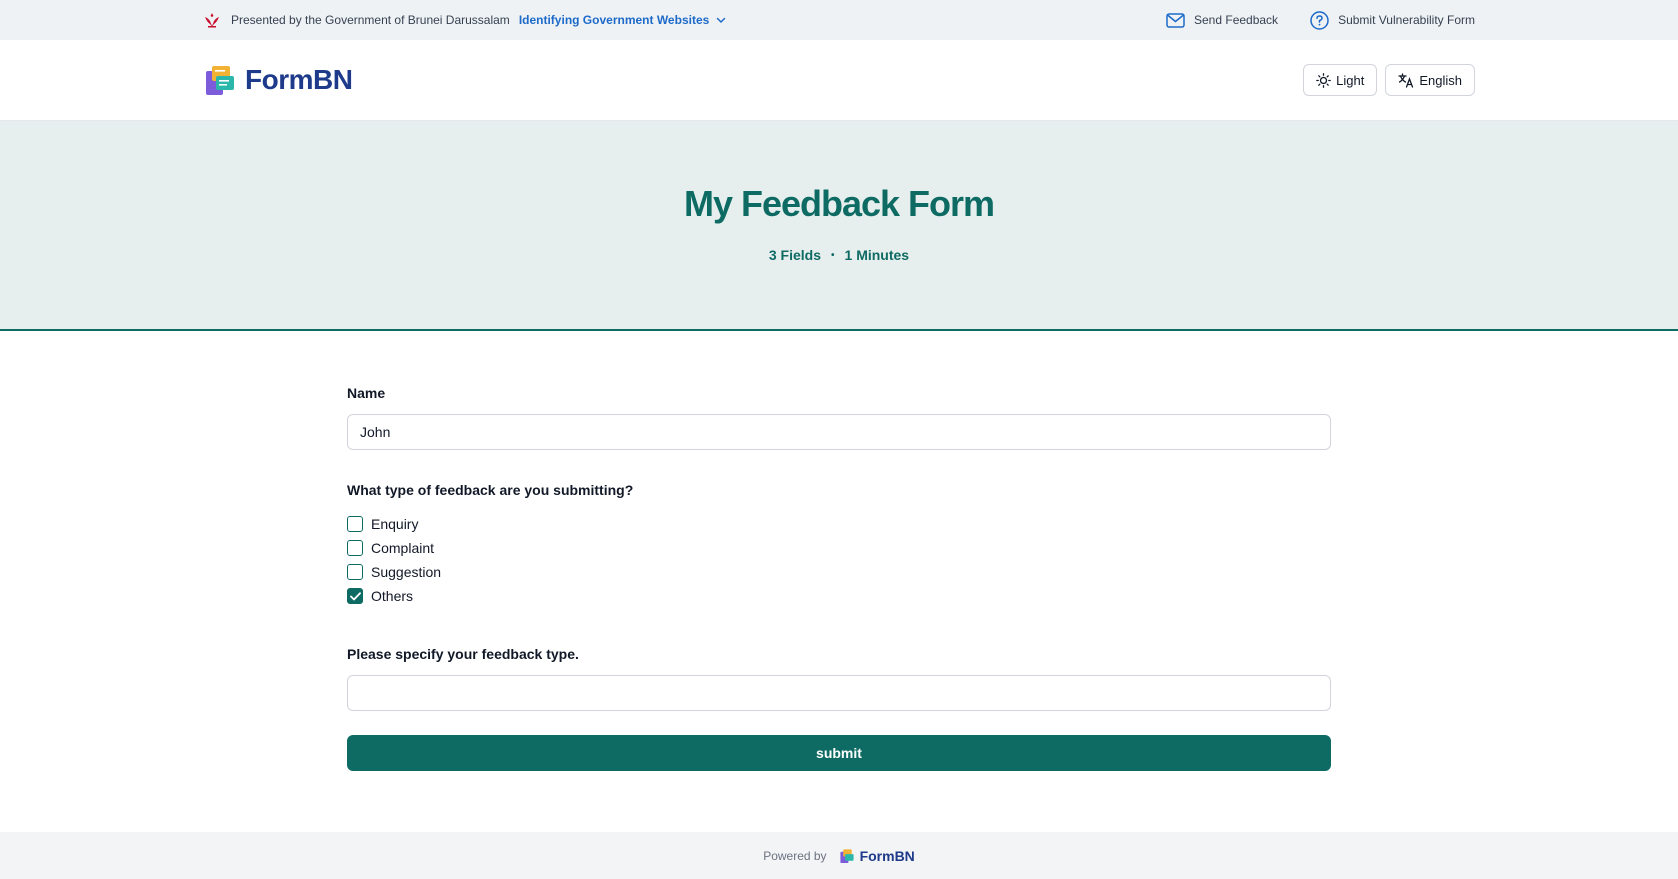 This screenshot has width=1678, height=879. I want to click on brunei-crest-icon, so click(212, 20).